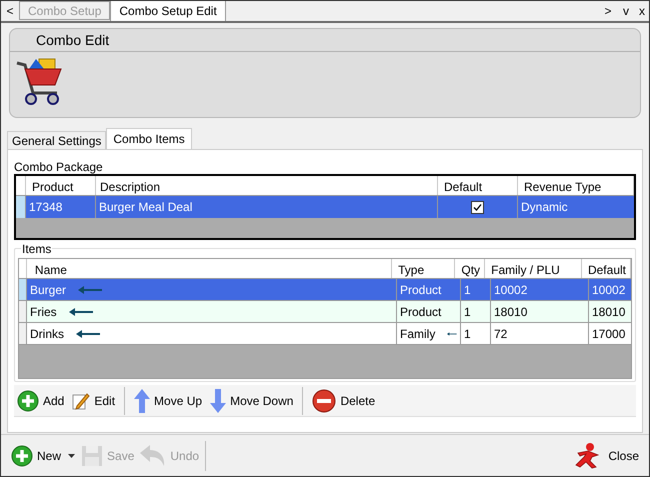 This screenshot has width=650, height=477. I want to click on table-row: Drinks Family 1 72 17000, so click(325, 334).